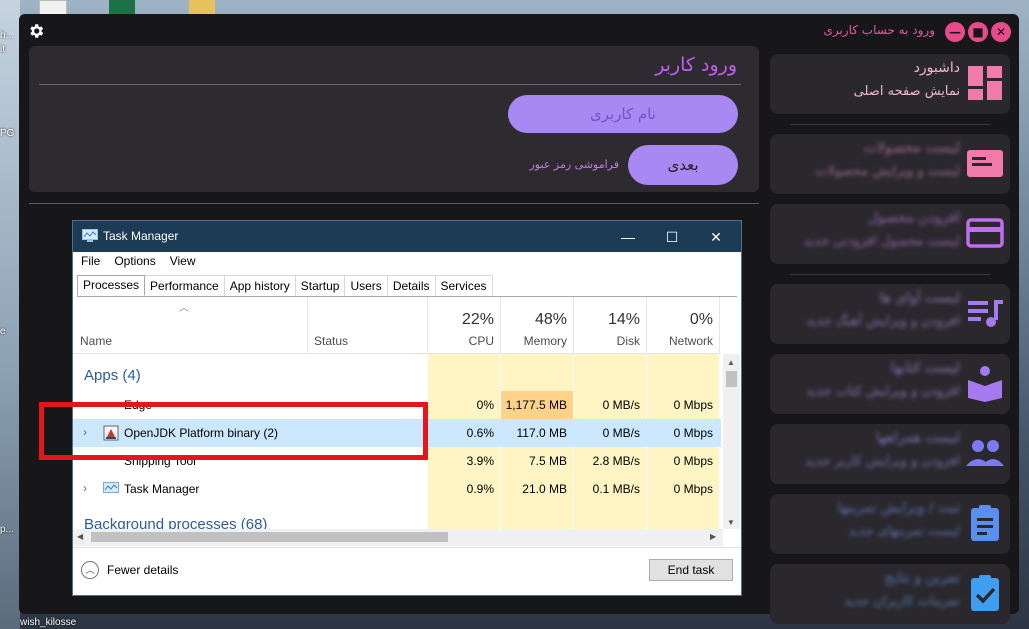  I want to click on disk-cell: 2.8 MB/s, so click(616, 461).